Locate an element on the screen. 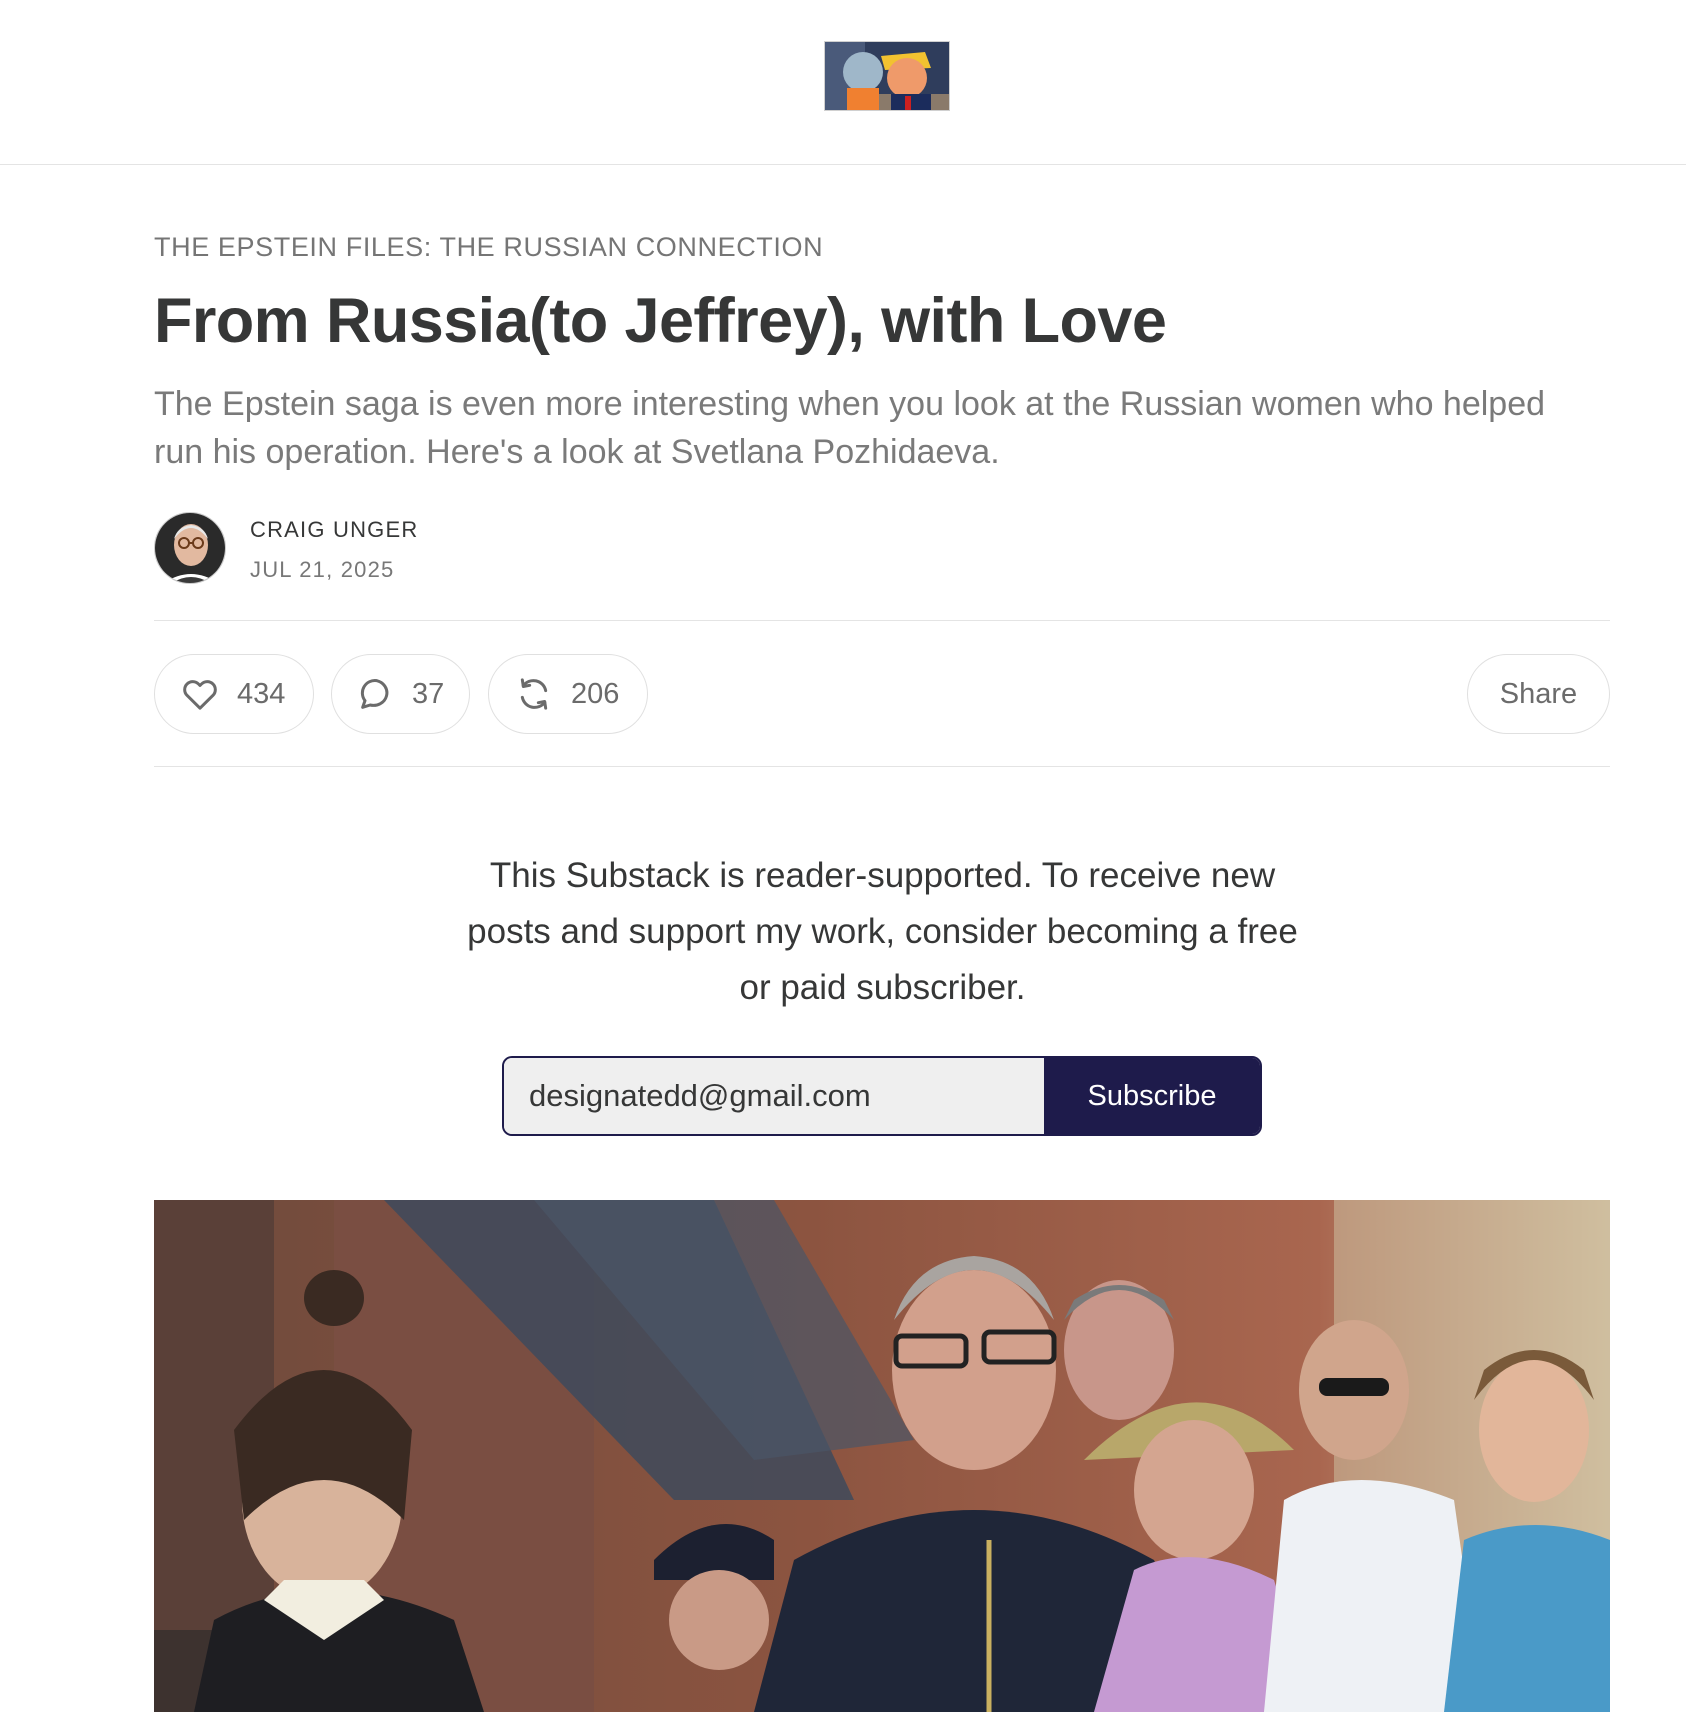 This screenshot has height=1712, width=1686. share-button: Share is located at coordinates (1538, 694).